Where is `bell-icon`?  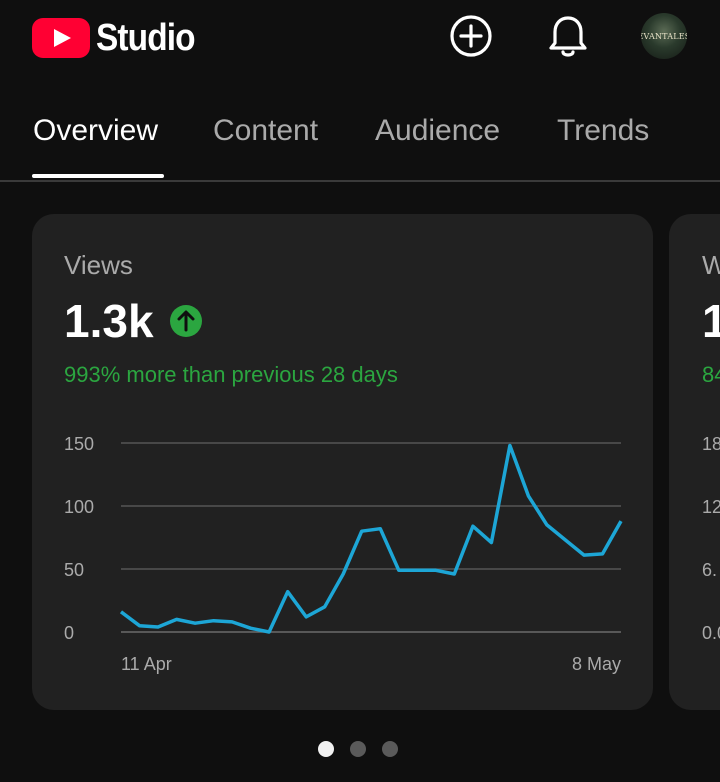
bell-icon is located at coordinates (568, 36).